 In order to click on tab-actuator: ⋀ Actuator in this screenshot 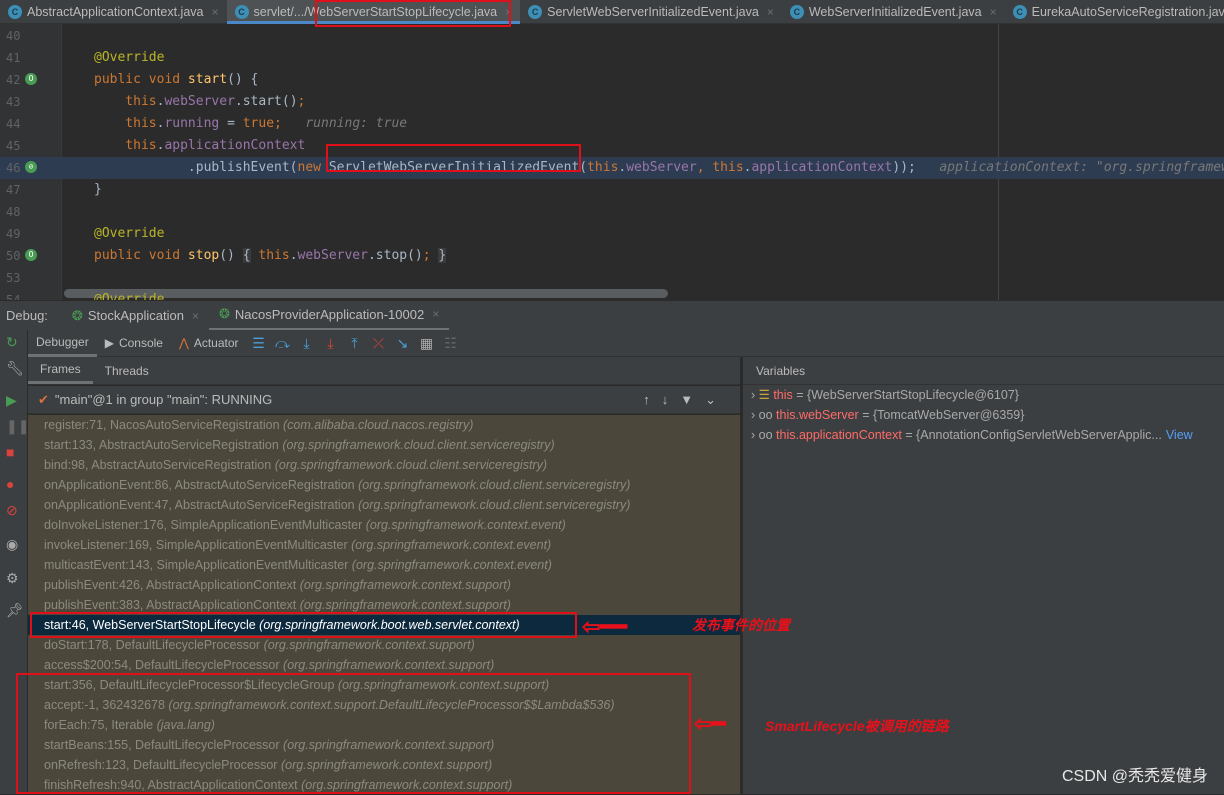, I will do `click(209, 343)`.